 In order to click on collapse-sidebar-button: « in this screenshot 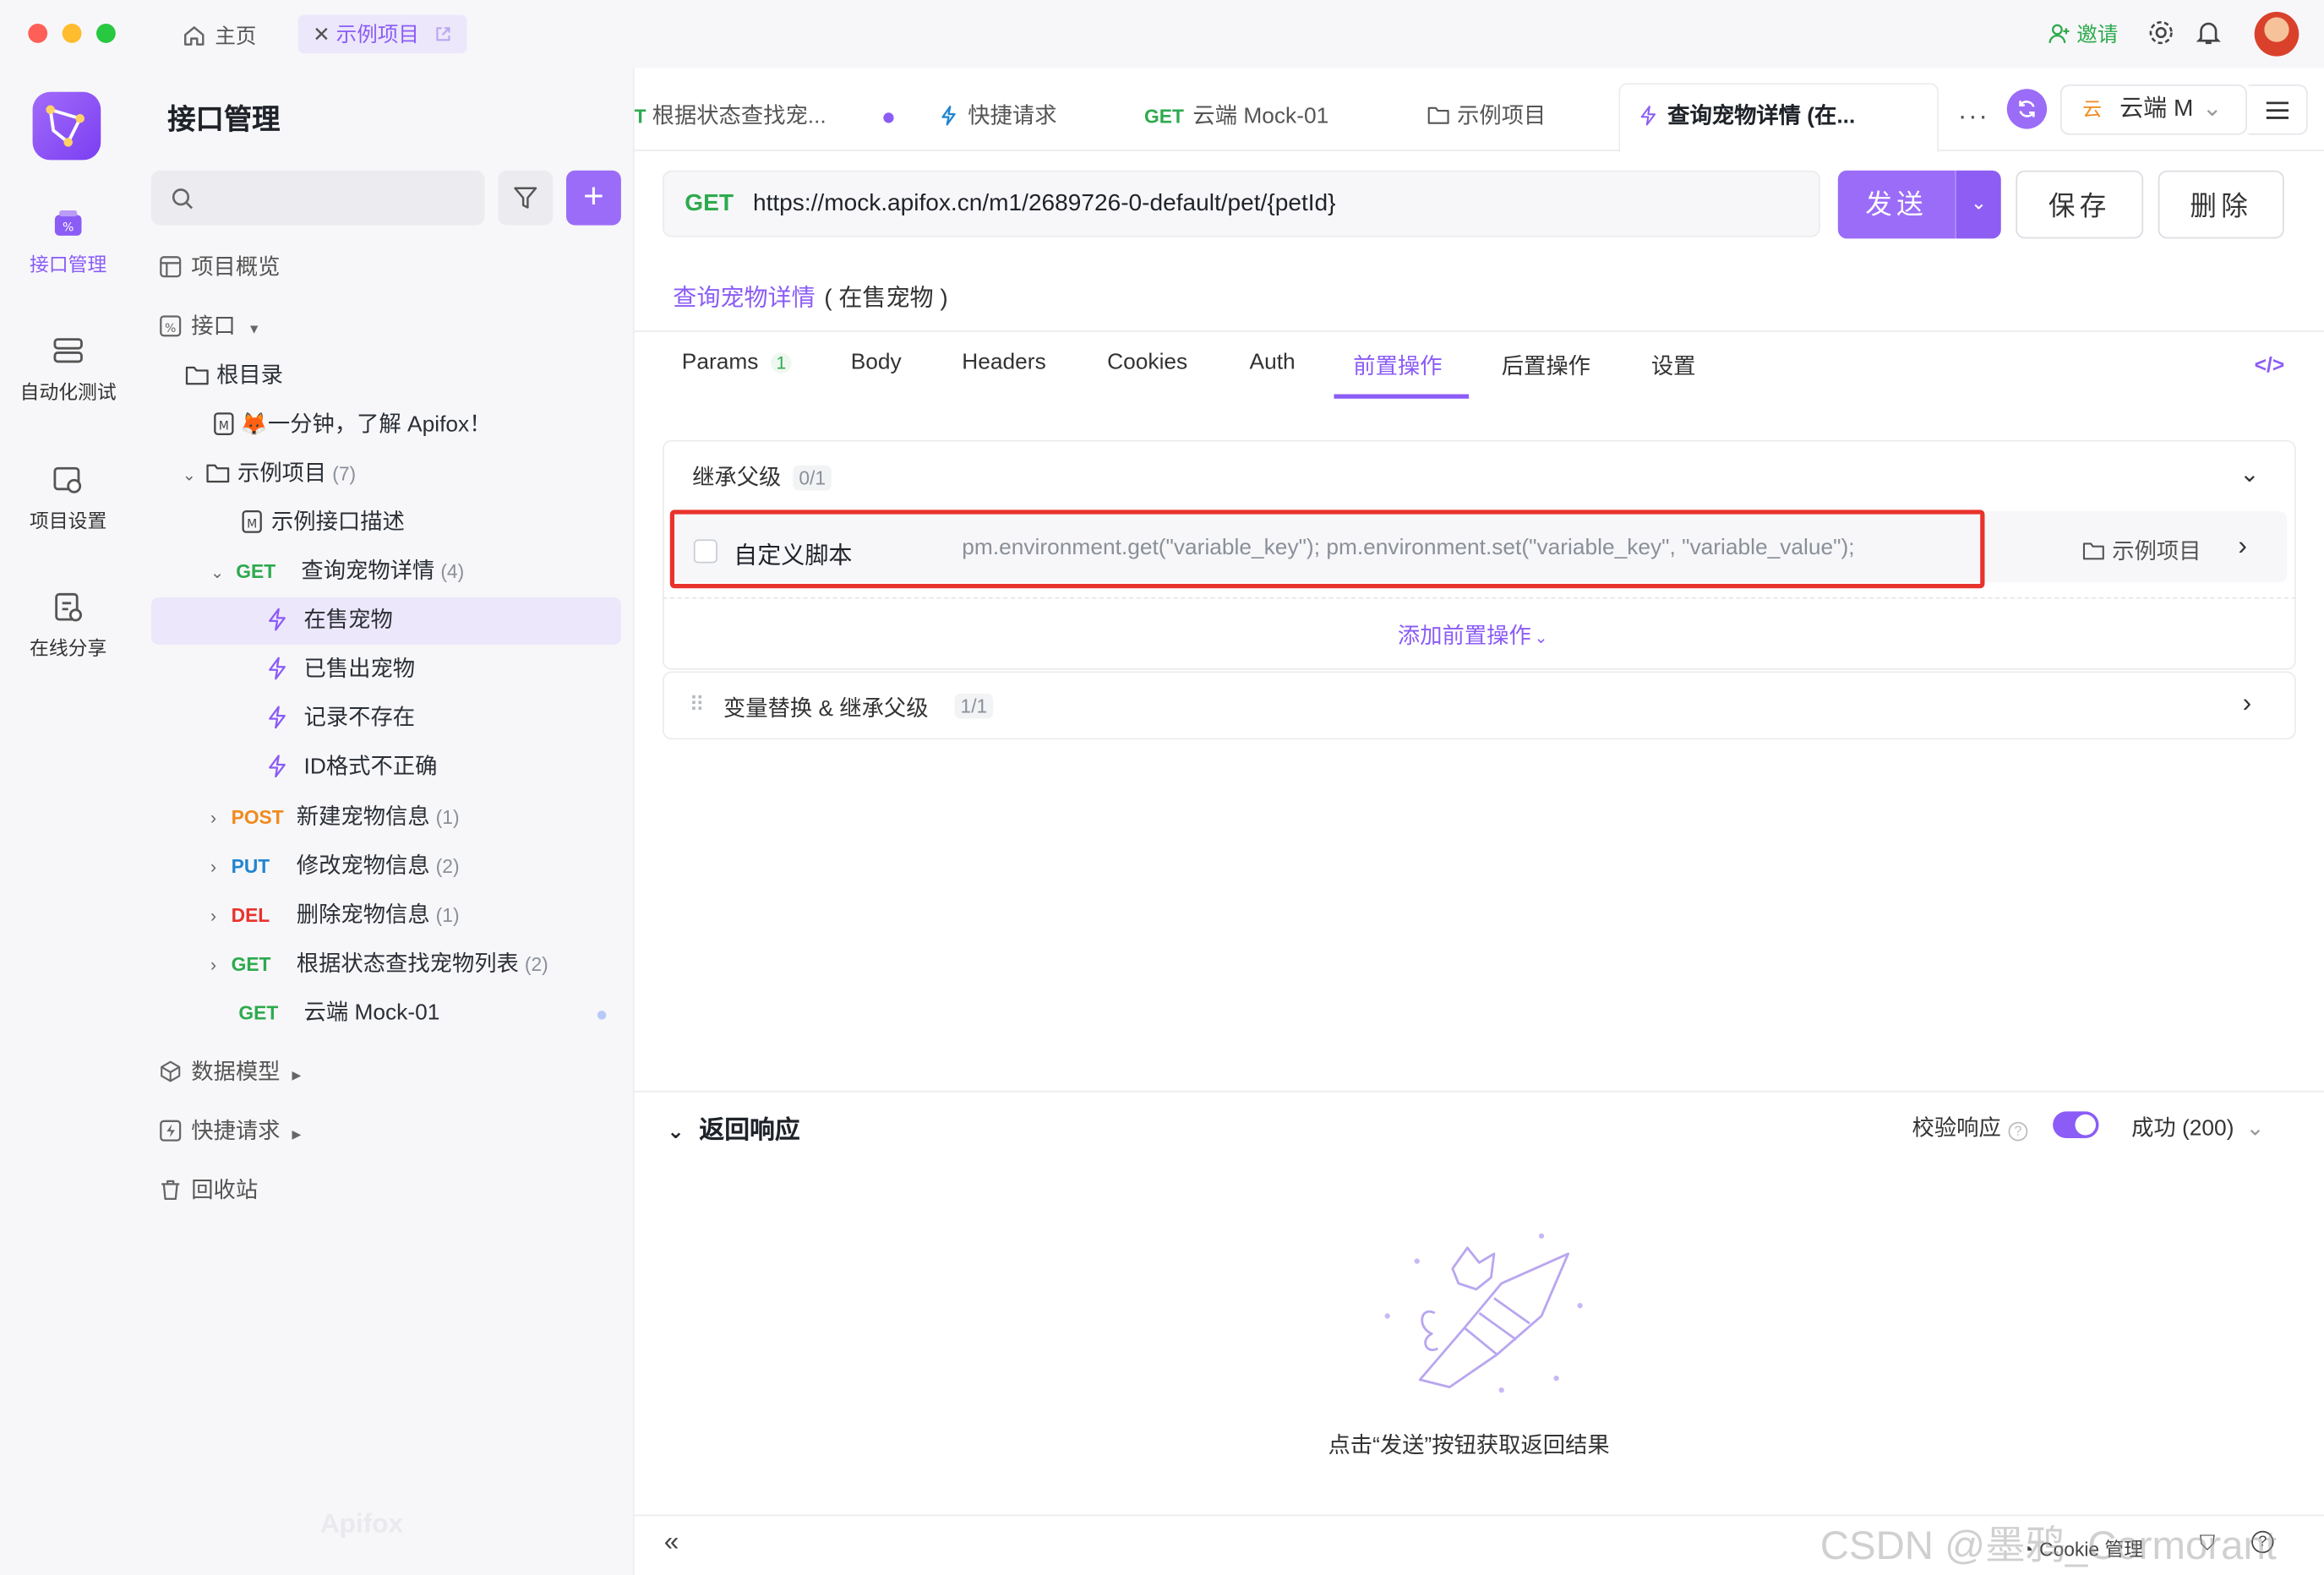, I will do `click(671, 1542)`.